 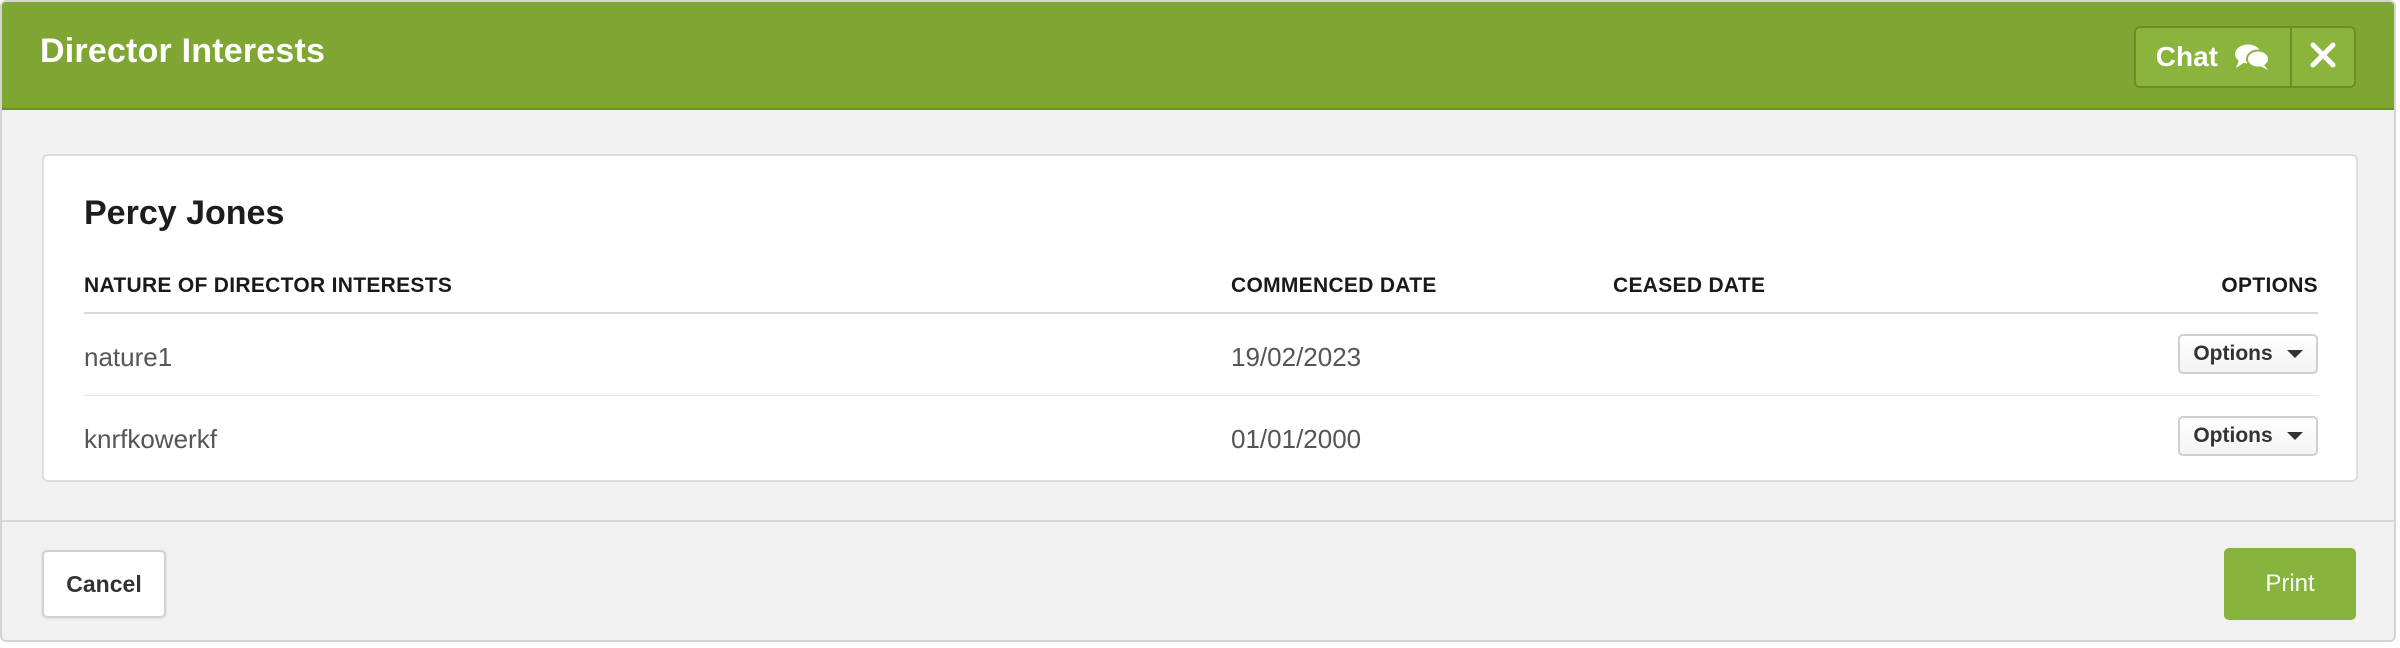 What do you see at coordinates (2252, 57) in the screenshot?
I see `chat-bubbles-icon` at bounding box center [2252, 57].